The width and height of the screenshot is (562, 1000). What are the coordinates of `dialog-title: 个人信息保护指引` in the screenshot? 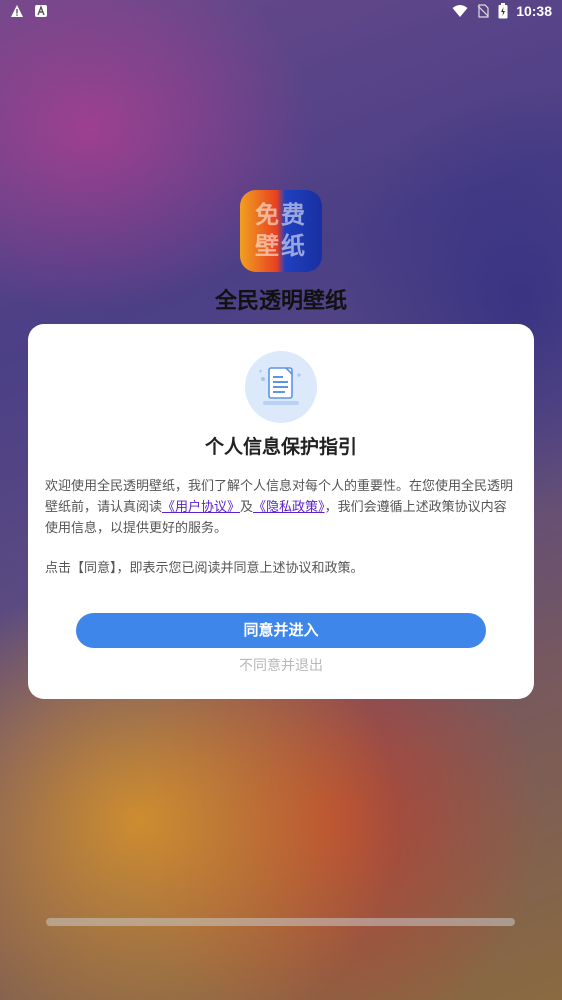 It's located at (280, 447).